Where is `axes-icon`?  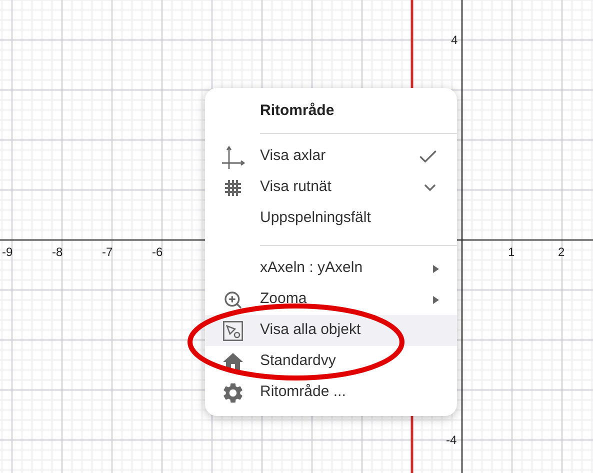 axes-icon is located at coordinates (232, 156).